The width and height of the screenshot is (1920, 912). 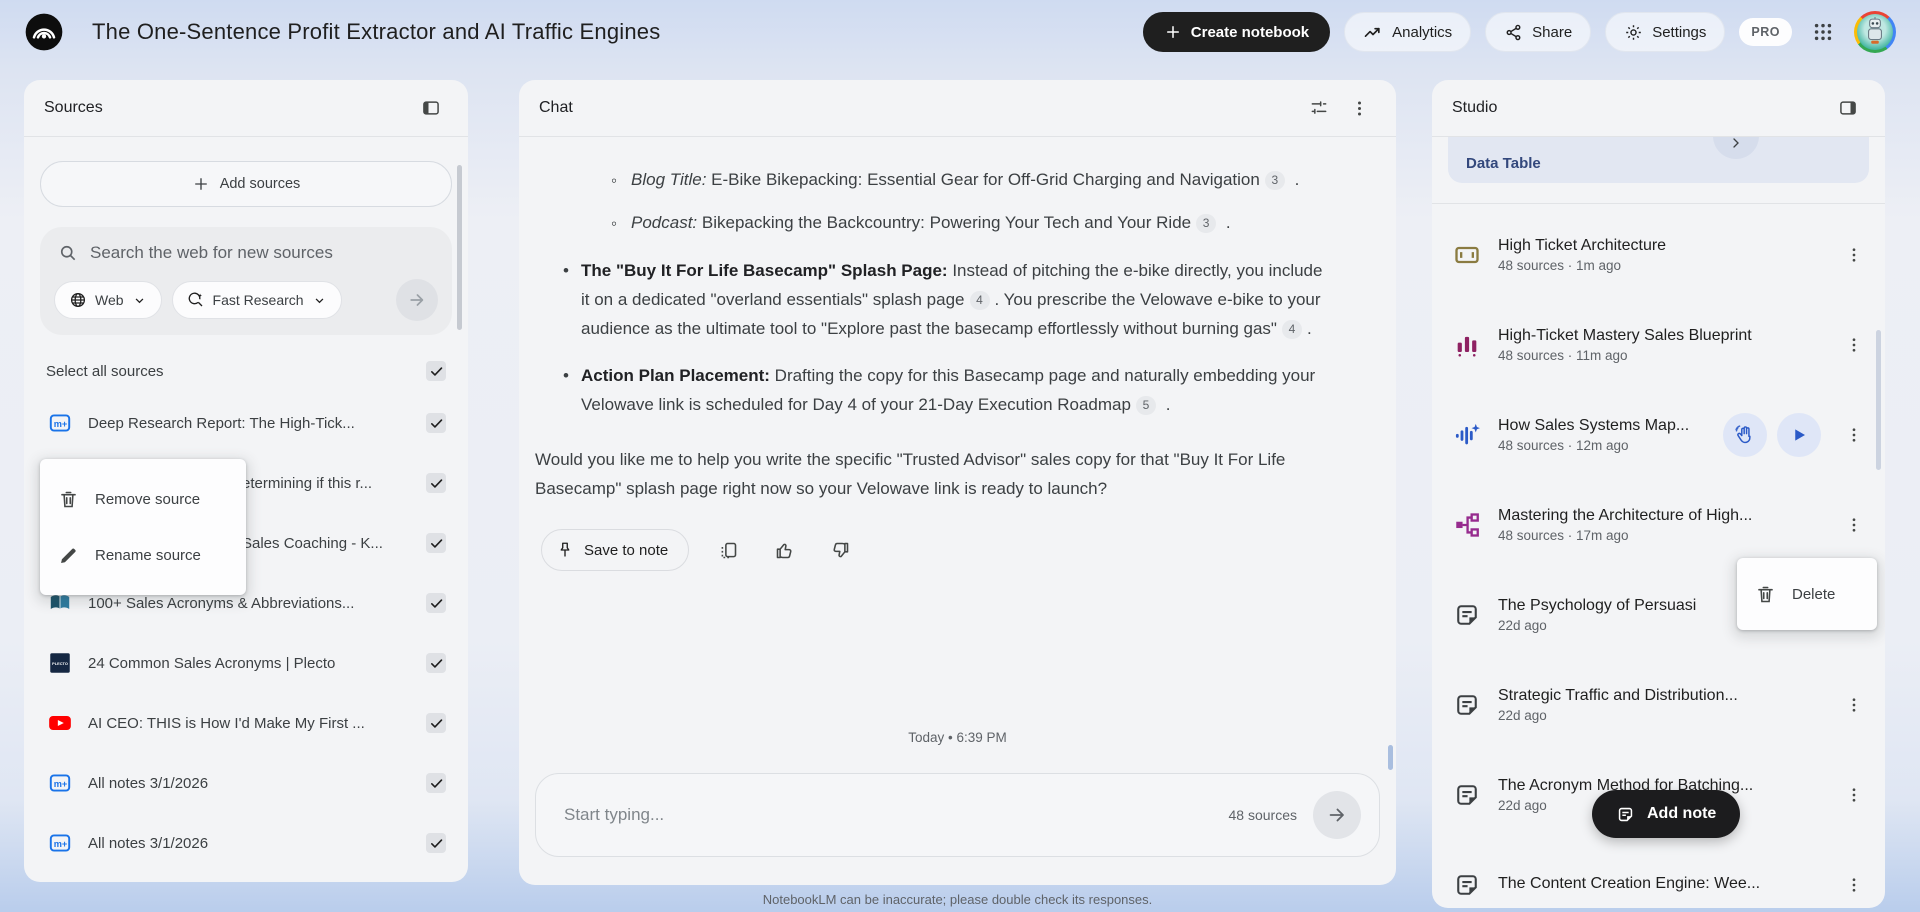 I want to click on note-report-icon, so click(x=1467, y=885).